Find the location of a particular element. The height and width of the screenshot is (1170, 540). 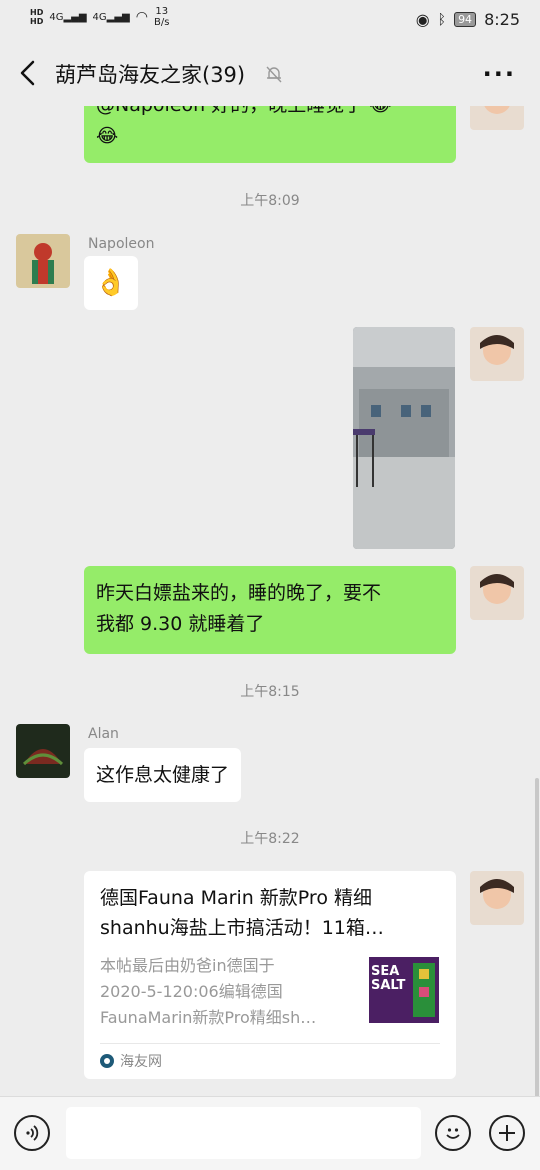

signal-4g-1: 4G▂▄▆ is located at coordinates (68, 17).